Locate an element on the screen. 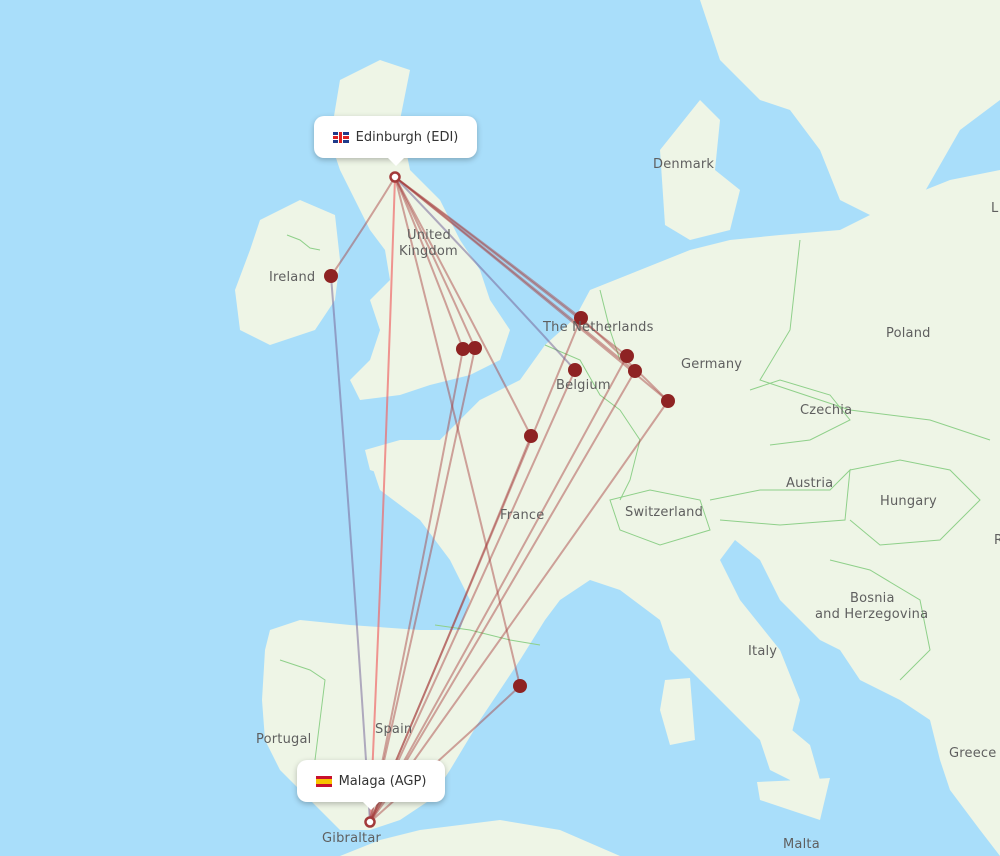 Image resolution: width=1000 pixels, height=856 pixels. stopover-dot-birmingham is located at coordinates (463, 349).